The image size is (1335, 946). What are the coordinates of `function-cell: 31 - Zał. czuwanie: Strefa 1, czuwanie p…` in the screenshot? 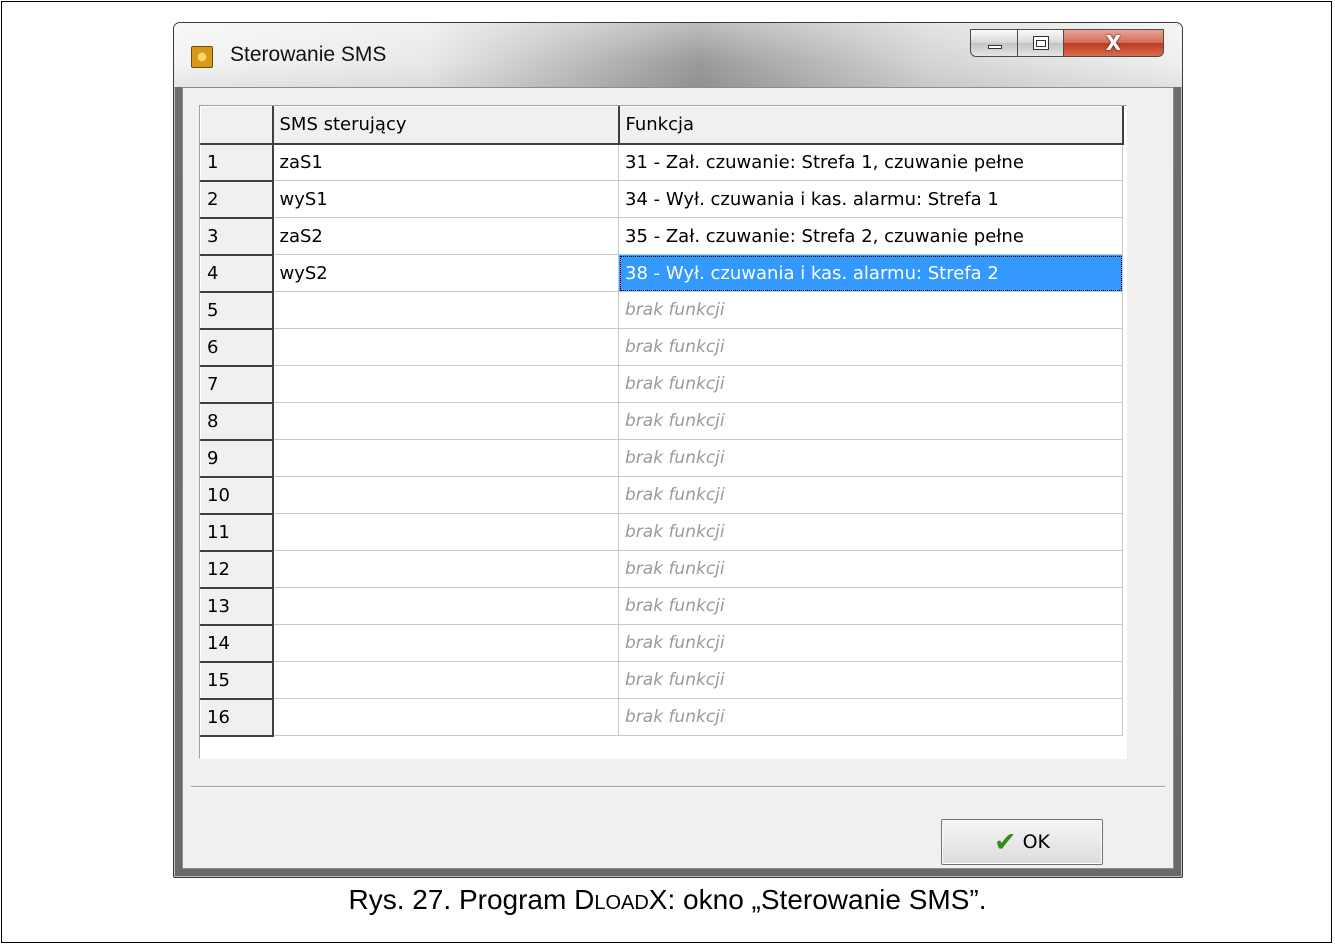 It's located at (870, 162).